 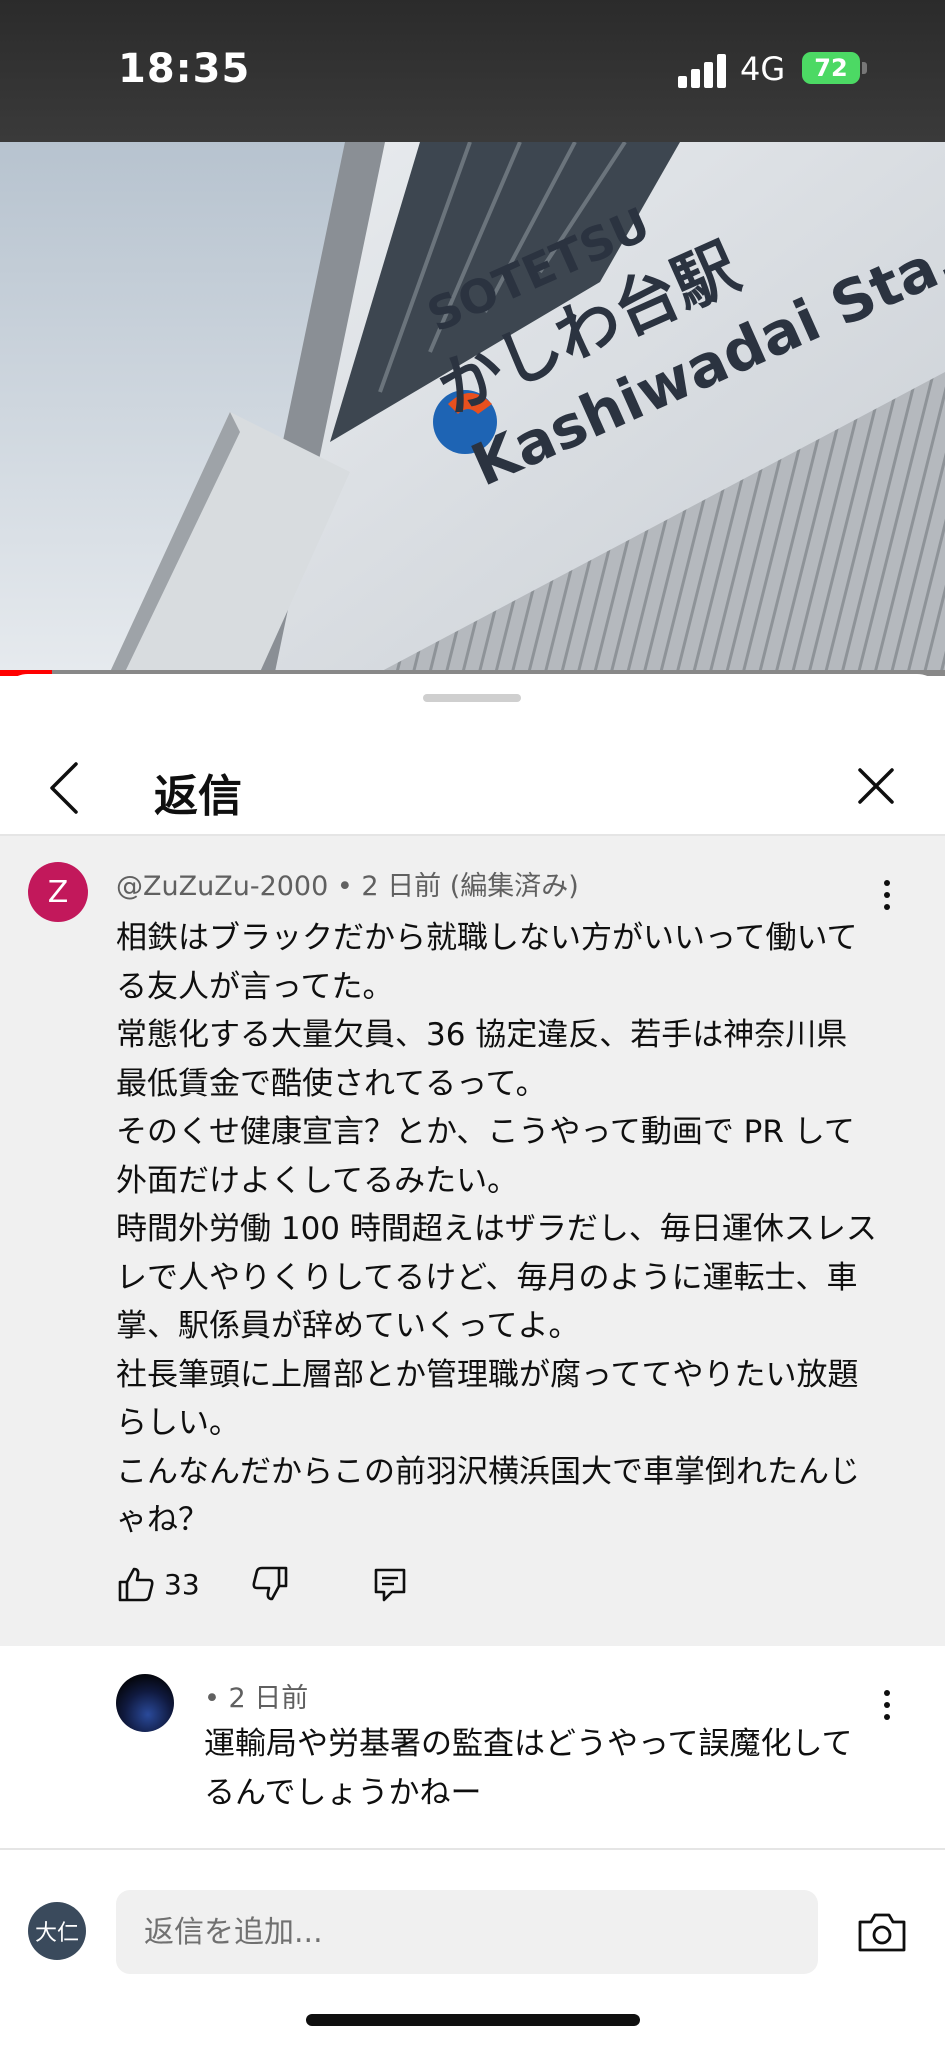 I want to click on back-button, so click(x=64, y=788).